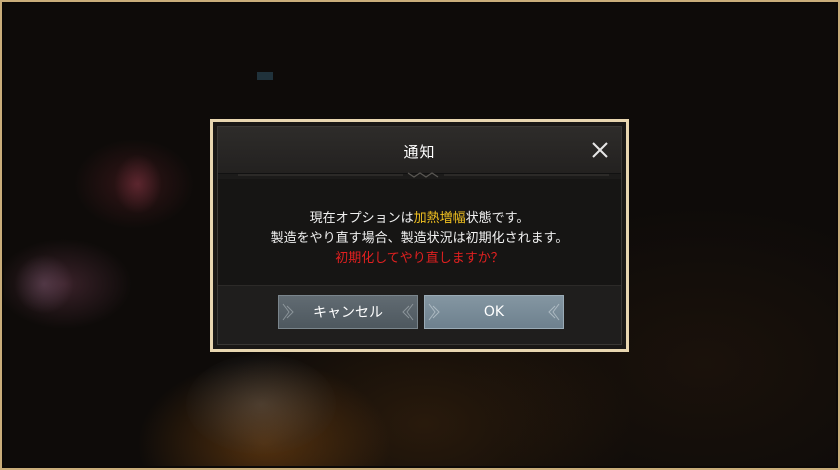 This screenshot has width=840, height=470. Describe the element at coordinates (265, 76) in the screenshot. I see `background-hud-element` at that location.